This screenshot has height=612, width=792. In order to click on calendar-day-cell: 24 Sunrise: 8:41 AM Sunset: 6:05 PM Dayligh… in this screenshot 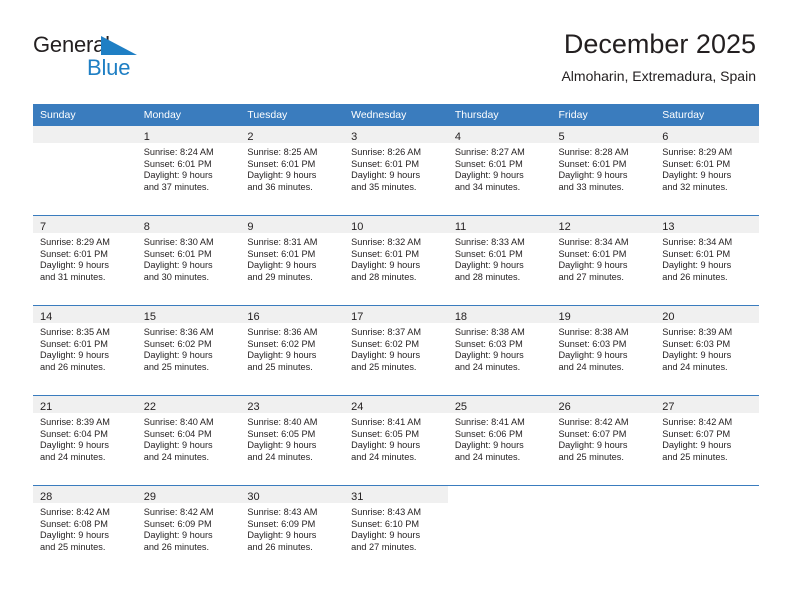, I will do `click(396, 440)`.